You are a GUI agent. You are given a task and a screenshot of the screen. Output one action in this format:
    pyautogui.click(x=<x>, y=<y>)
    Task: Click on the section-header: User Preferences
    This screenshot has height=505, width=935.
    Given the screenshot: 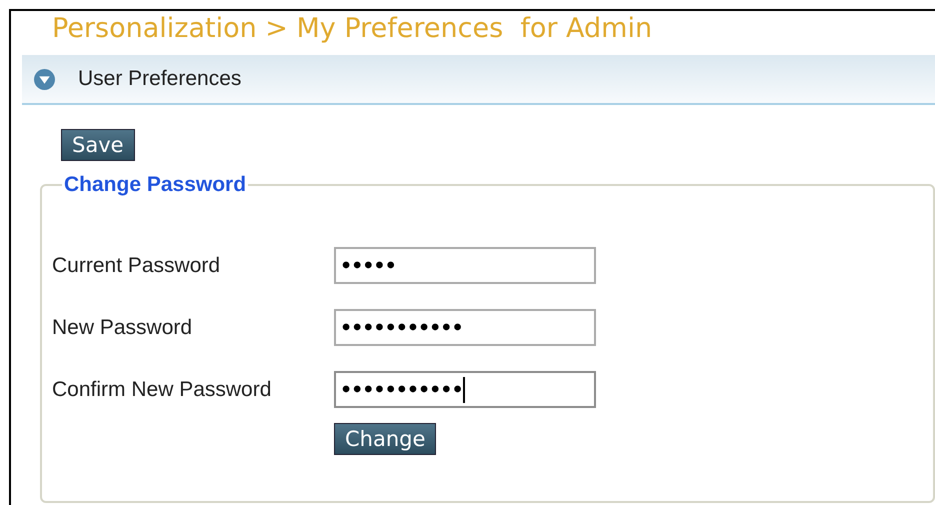 What is the action you would take?
    pyautogui.click(x=478, y=80)
    